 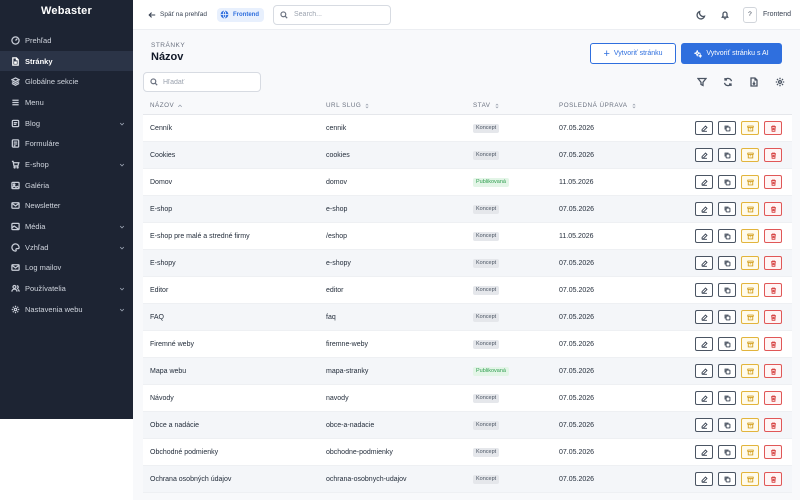 What do you see at coordinates (467, 317) in the screenshot?
I see `table-row: FAQ faq Koncept 07.05.2026` at bounding box center [467, 317].